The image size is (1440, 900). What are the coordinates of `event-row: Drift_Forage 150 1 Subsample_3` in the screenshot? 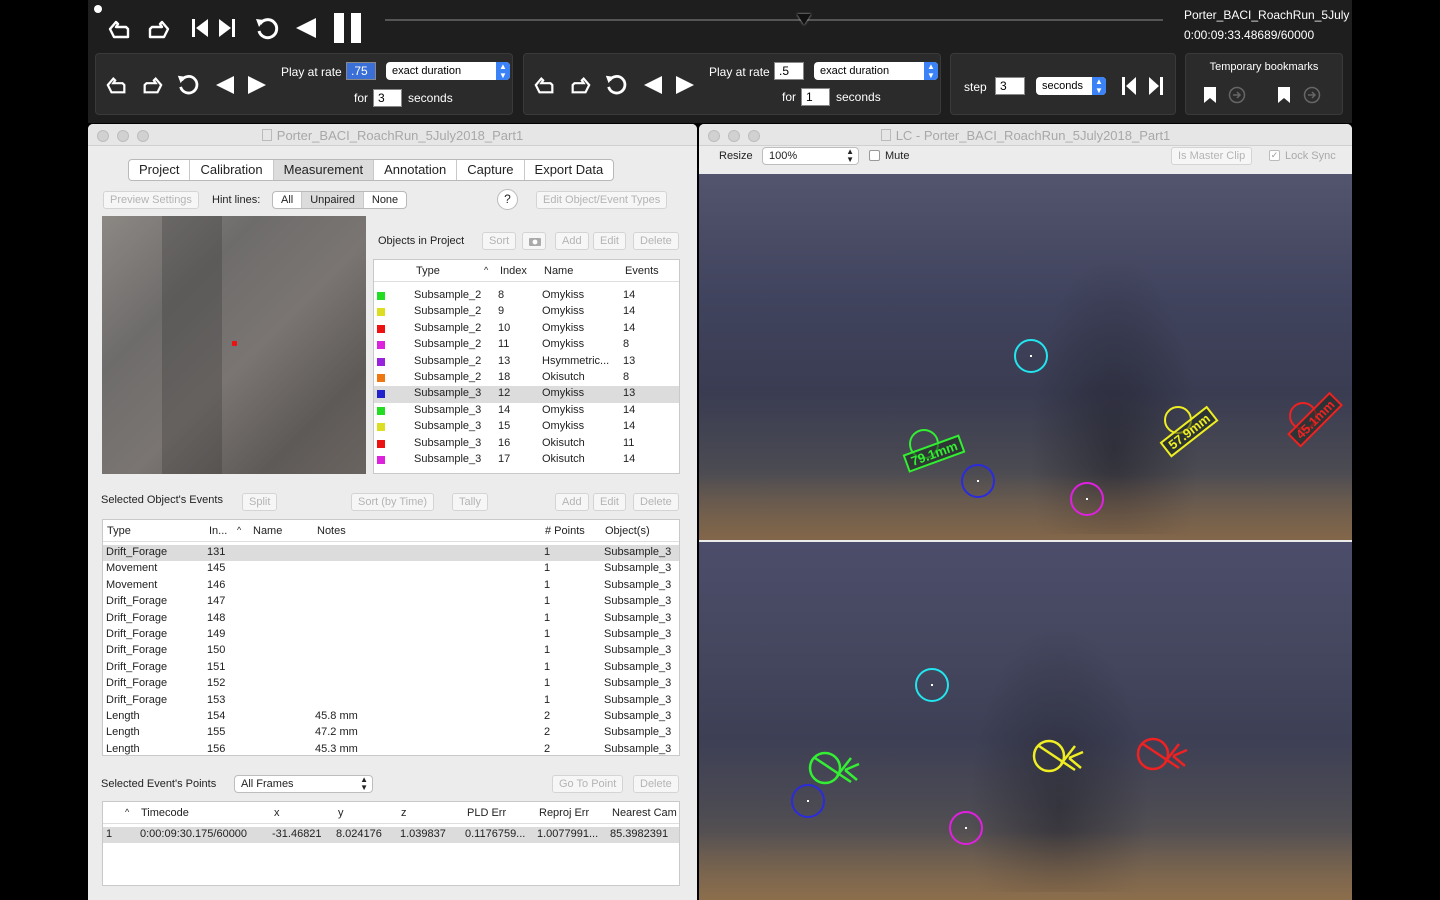 It's located at (391, 651).